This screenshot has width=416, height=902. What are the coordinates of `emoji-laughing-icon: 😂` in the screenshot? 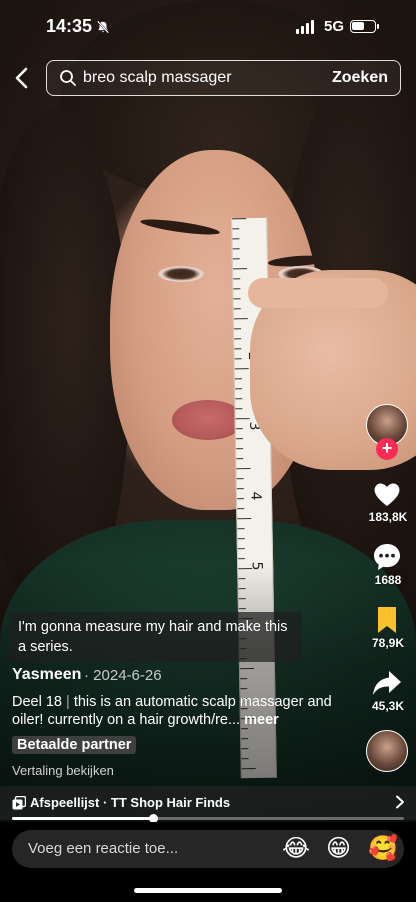 It's located at (296, 848).